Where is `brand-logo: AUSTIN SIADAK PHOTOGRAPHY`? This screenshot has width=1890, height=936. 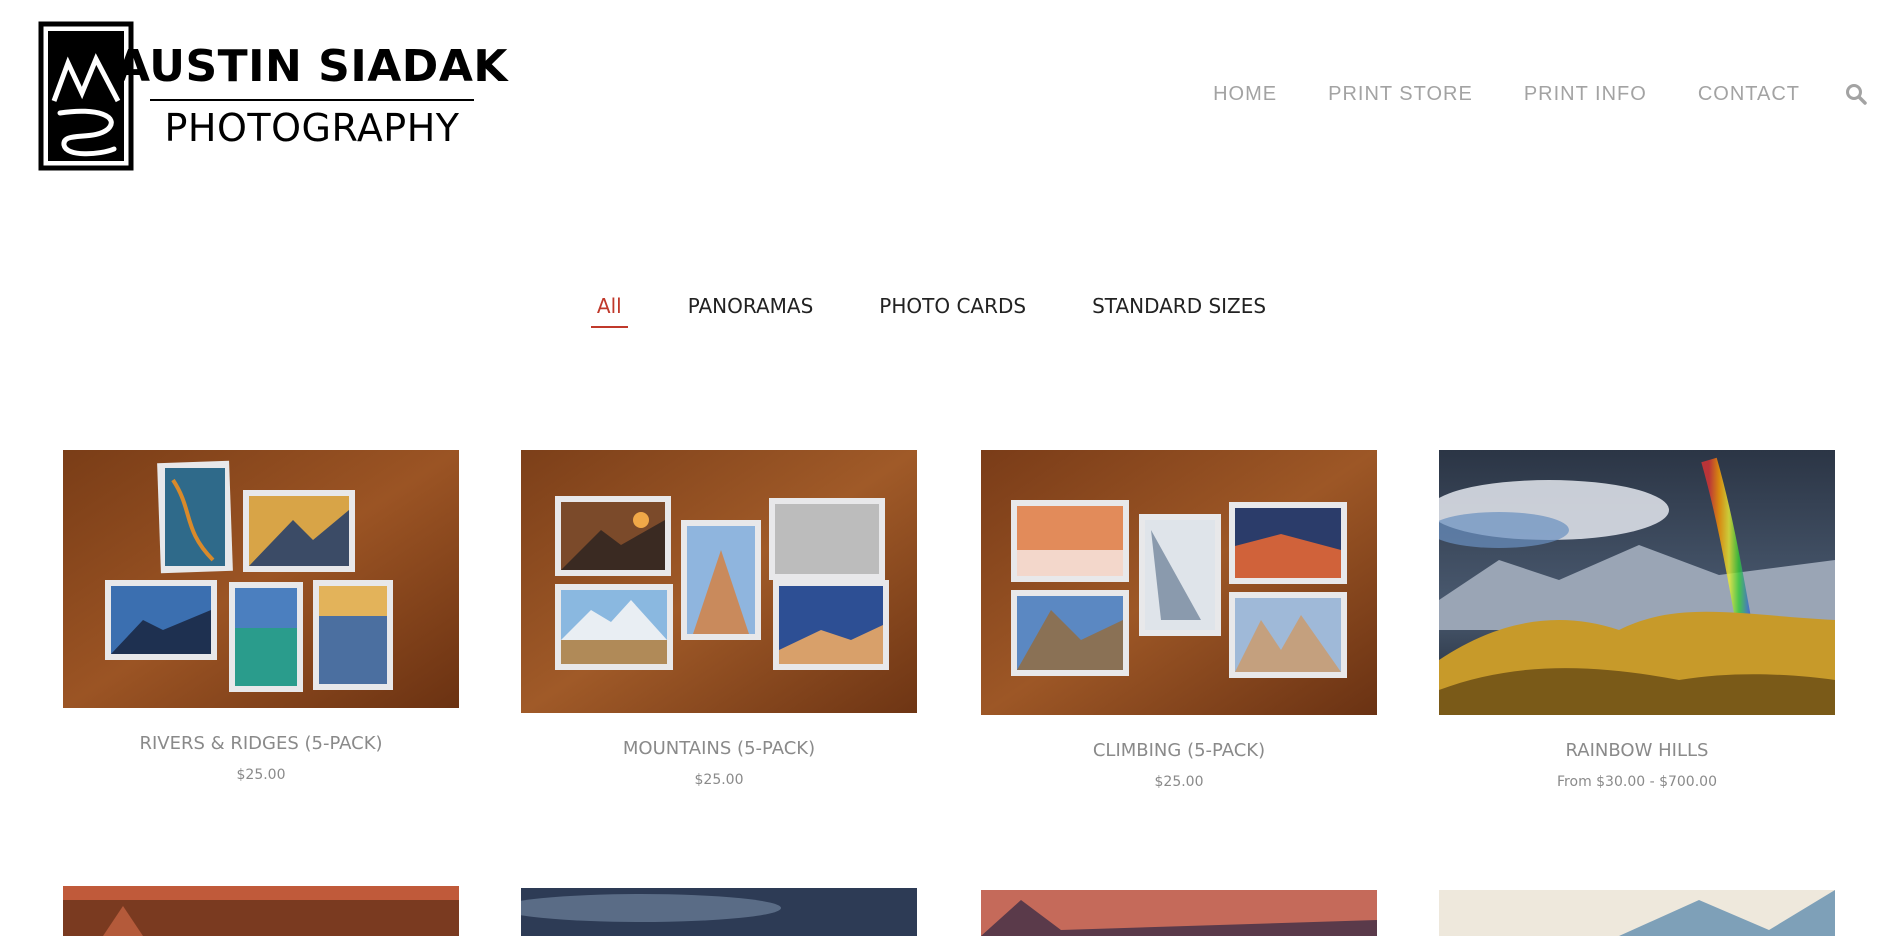
brand-logo: AUSTIN SIADAK PHOTOGRAPHY is located at coordinates (272, 96).